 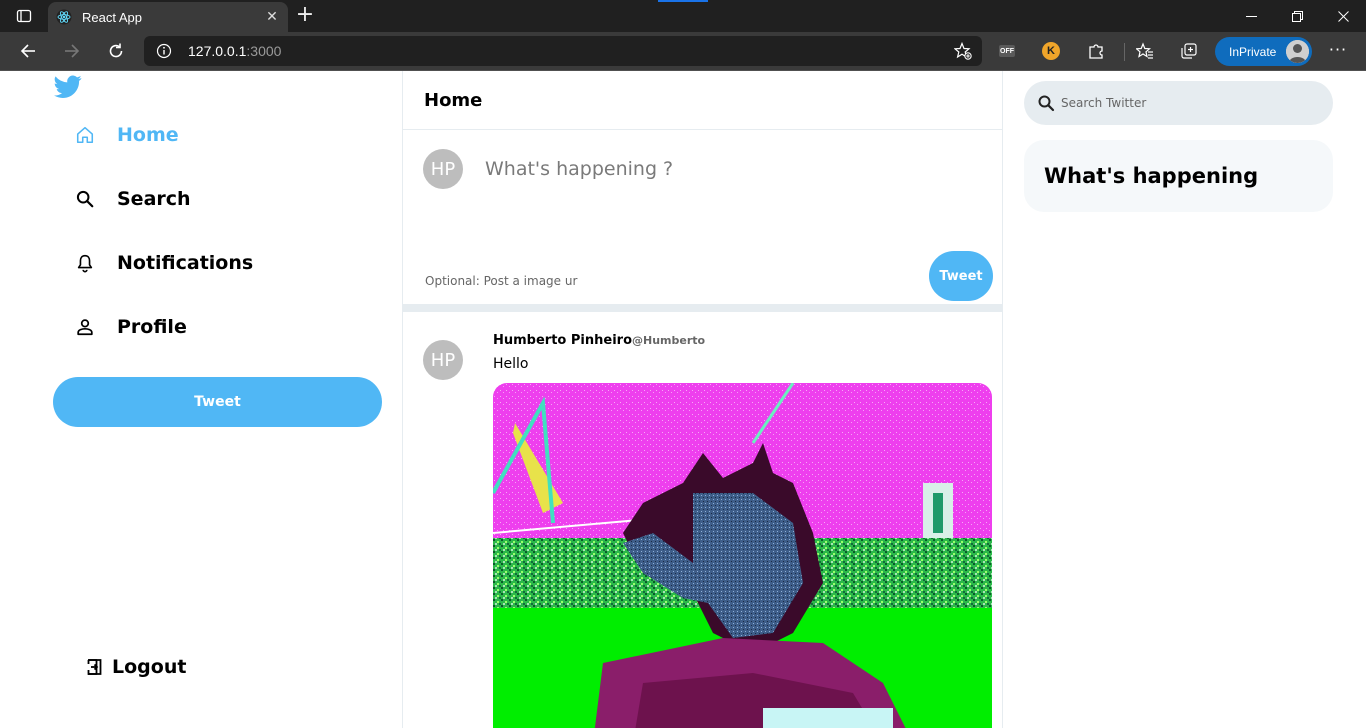 What do you see at coordinates (511, 364) in the screenshot?
I see `post-text: Hello` at bounding box center [511, 364].